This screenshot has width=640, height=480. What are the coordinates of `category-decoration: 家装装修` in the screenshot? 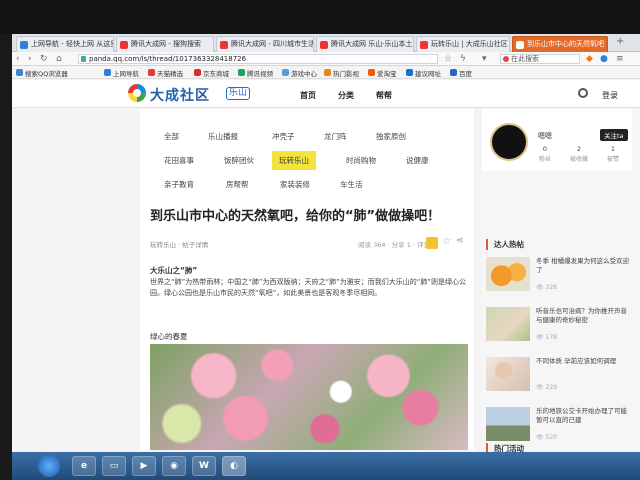 It's located at (295, 184).